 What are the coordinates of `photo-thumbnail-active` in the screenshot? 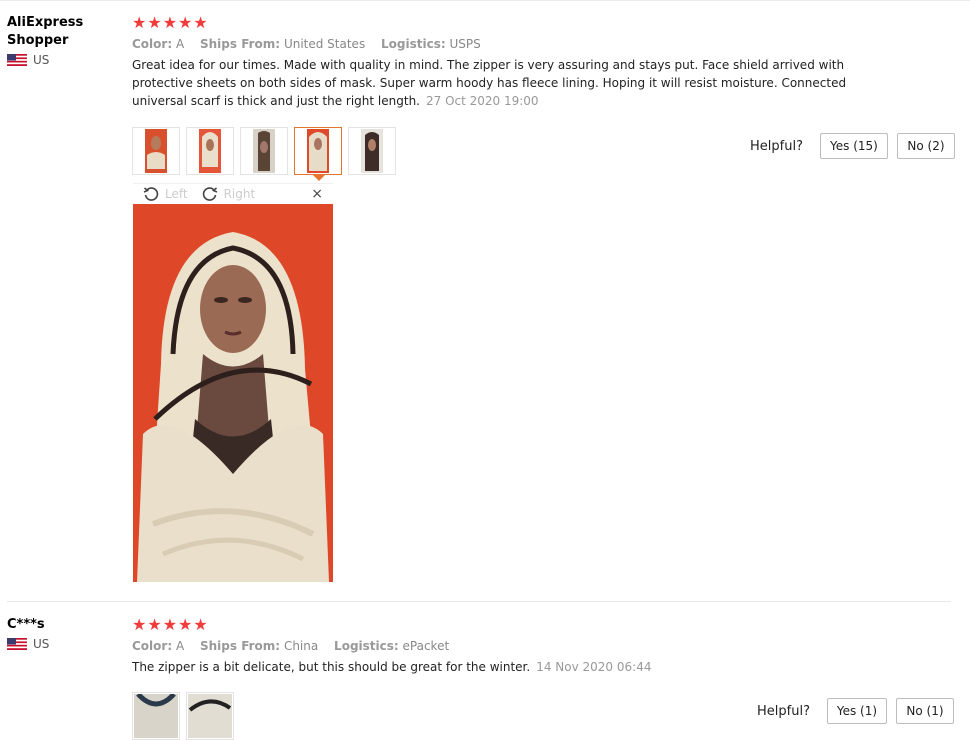 It's located at (318, 154).